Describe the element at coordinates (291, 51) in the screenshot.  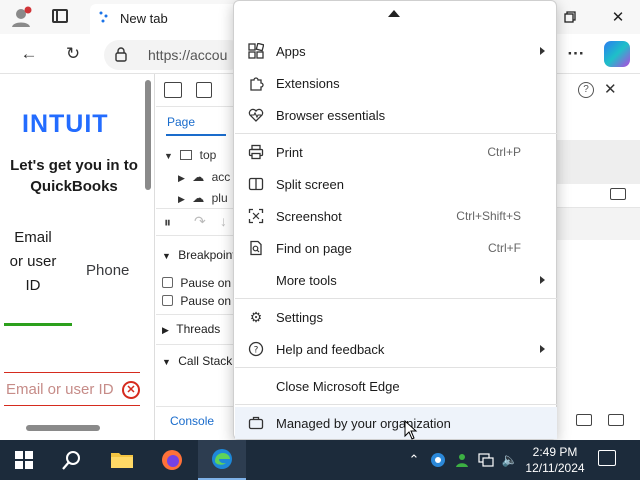
I see `menu-item-label: Apps` at that location.